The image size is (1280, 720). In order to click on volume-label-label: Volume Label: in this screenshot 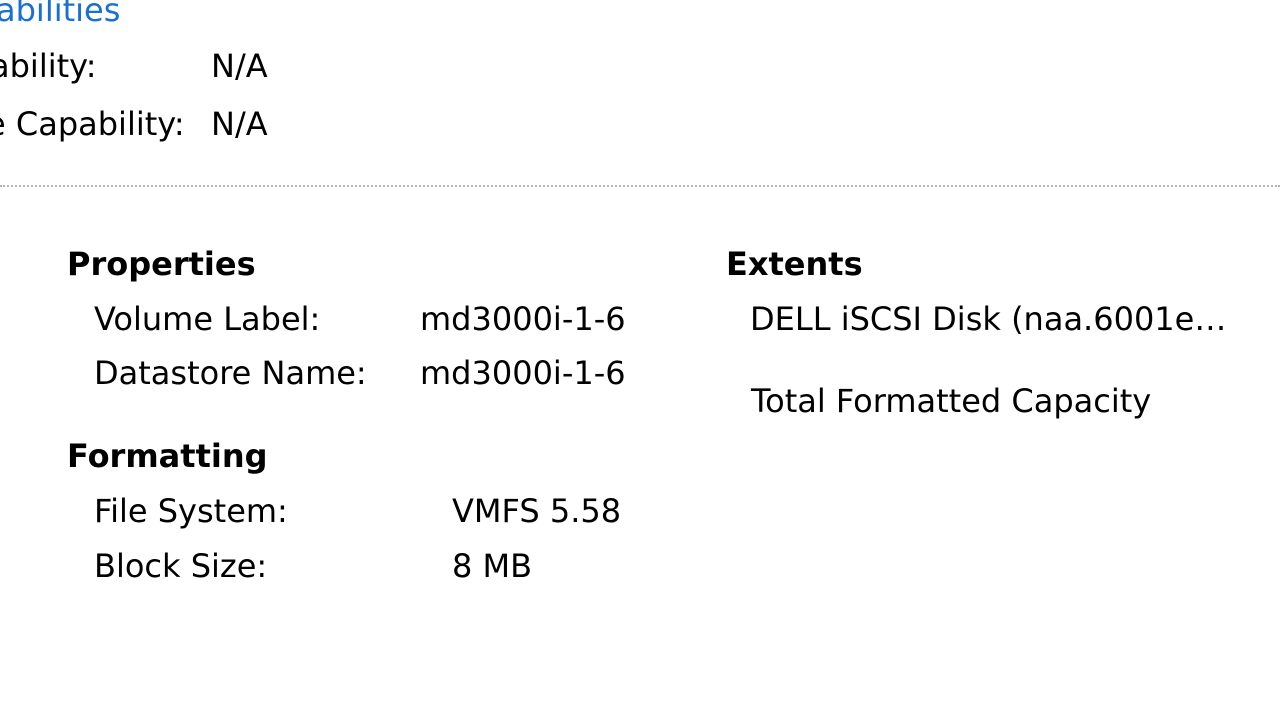, I will do `click(207, 319)`.